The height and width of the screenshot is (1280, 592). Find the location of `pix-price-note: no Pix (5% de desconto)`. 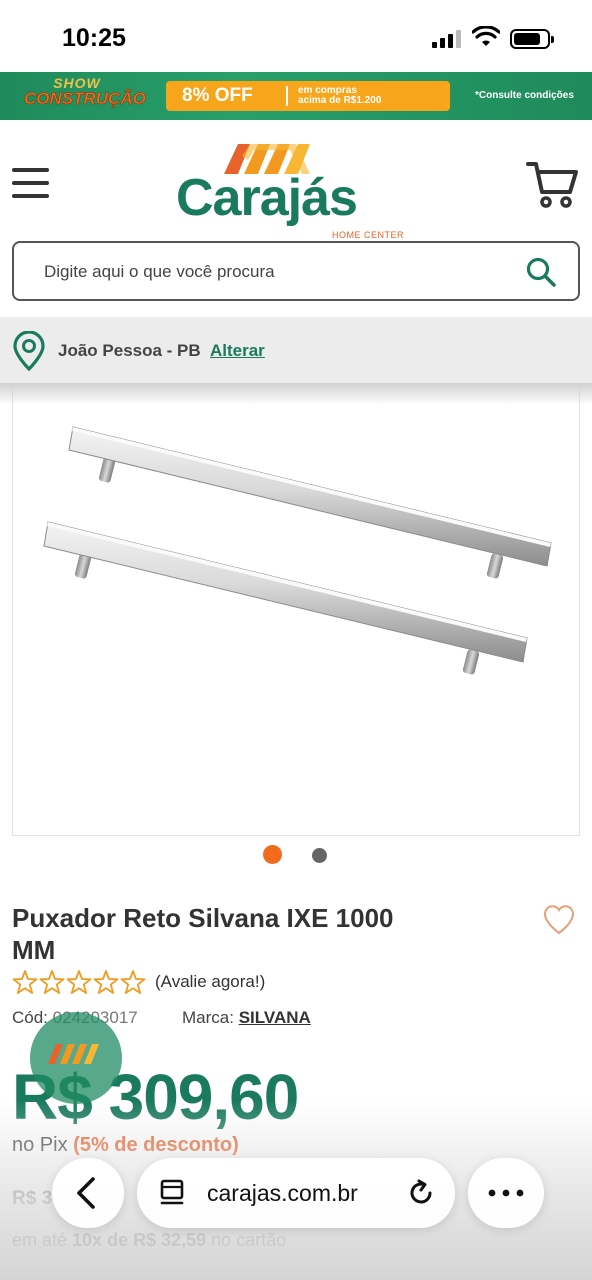

pix-price-note: no Pix (5% de desconto) is located at coordinates (125, 1145).